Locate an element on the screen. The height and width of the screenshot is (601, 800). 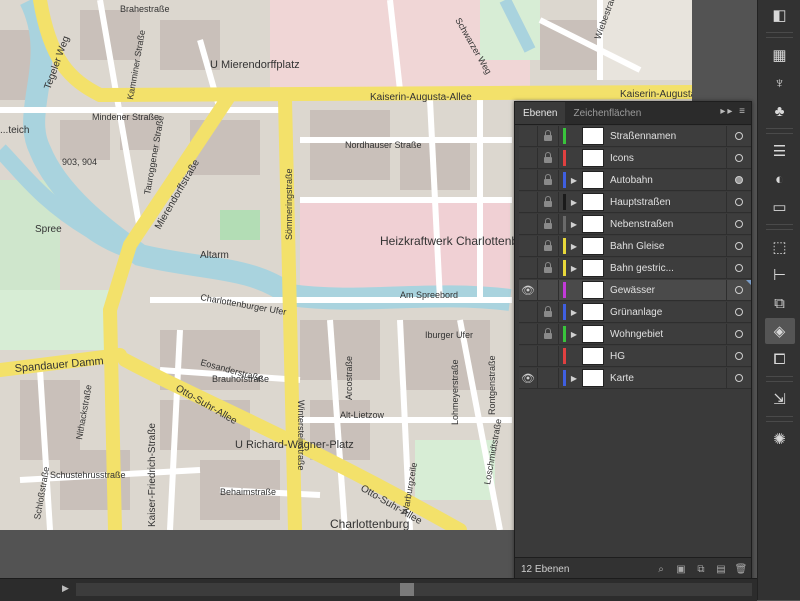
street-label: Schustehrusstraße is located at coordinates (88, 475).